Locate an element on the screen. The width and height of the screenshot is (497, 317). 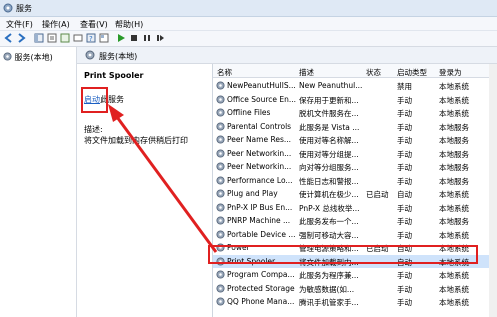
detail-header: 服务(本地) is located at coordinates (287, 55).